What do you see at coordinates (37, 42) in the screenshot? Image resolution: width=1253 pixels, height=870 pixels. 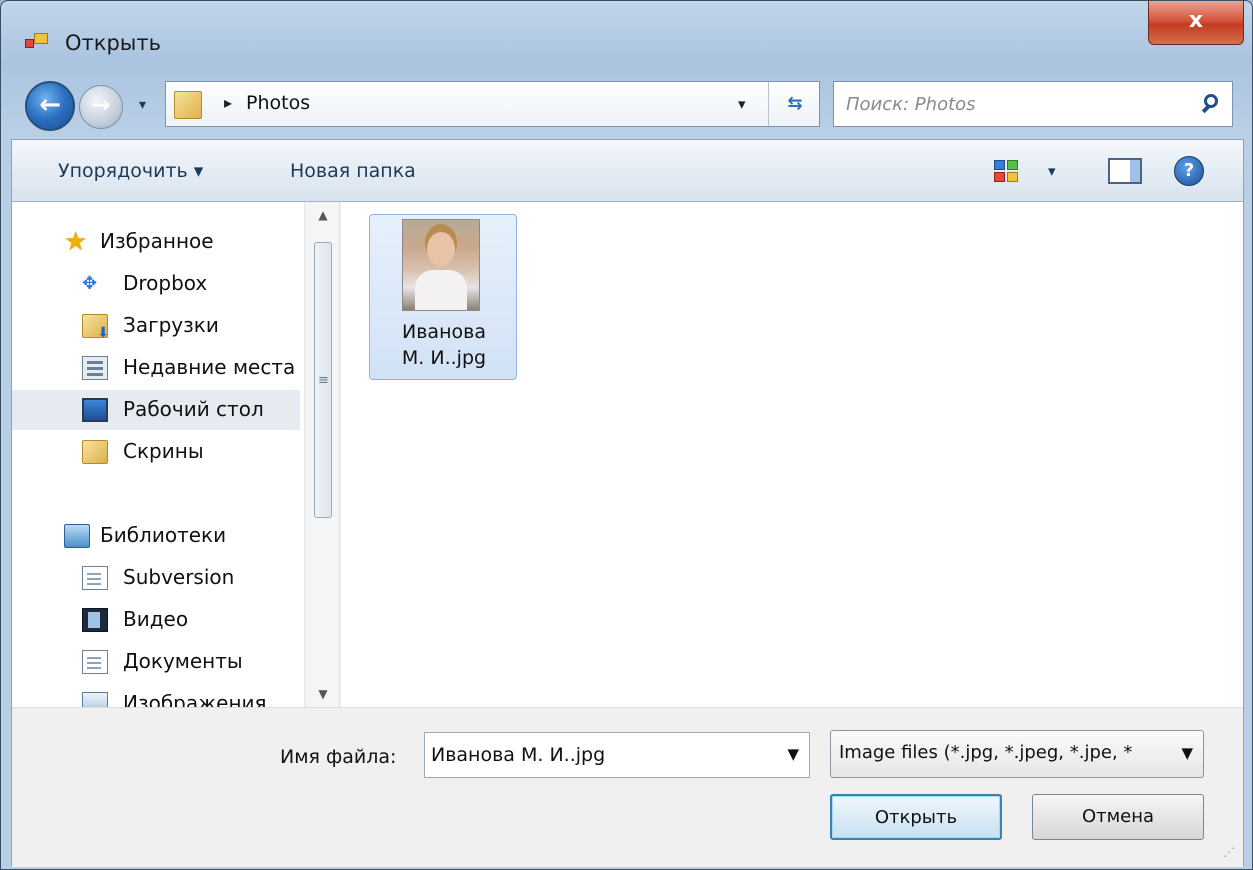 I see `app-icon` at bounding box center [37, 42].